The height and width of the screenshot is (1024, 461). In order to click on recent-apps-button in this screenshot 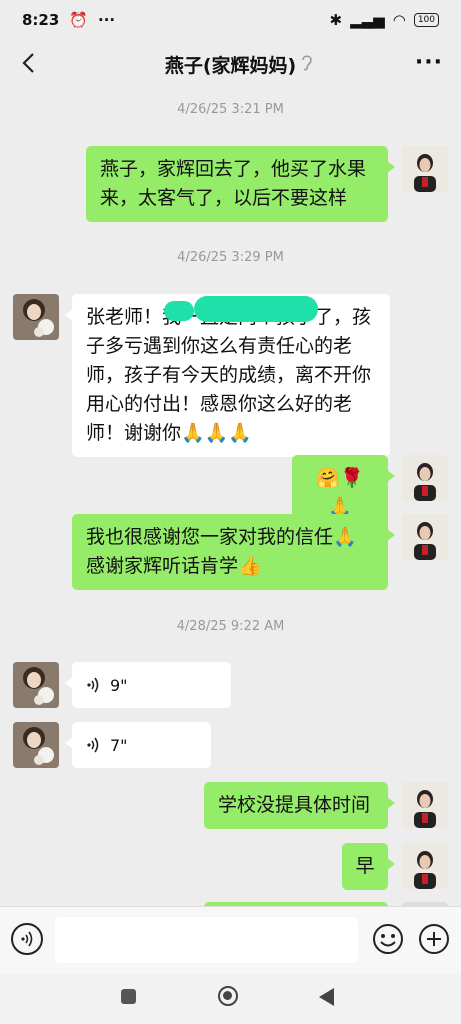, I will do `click(128, 996)`.